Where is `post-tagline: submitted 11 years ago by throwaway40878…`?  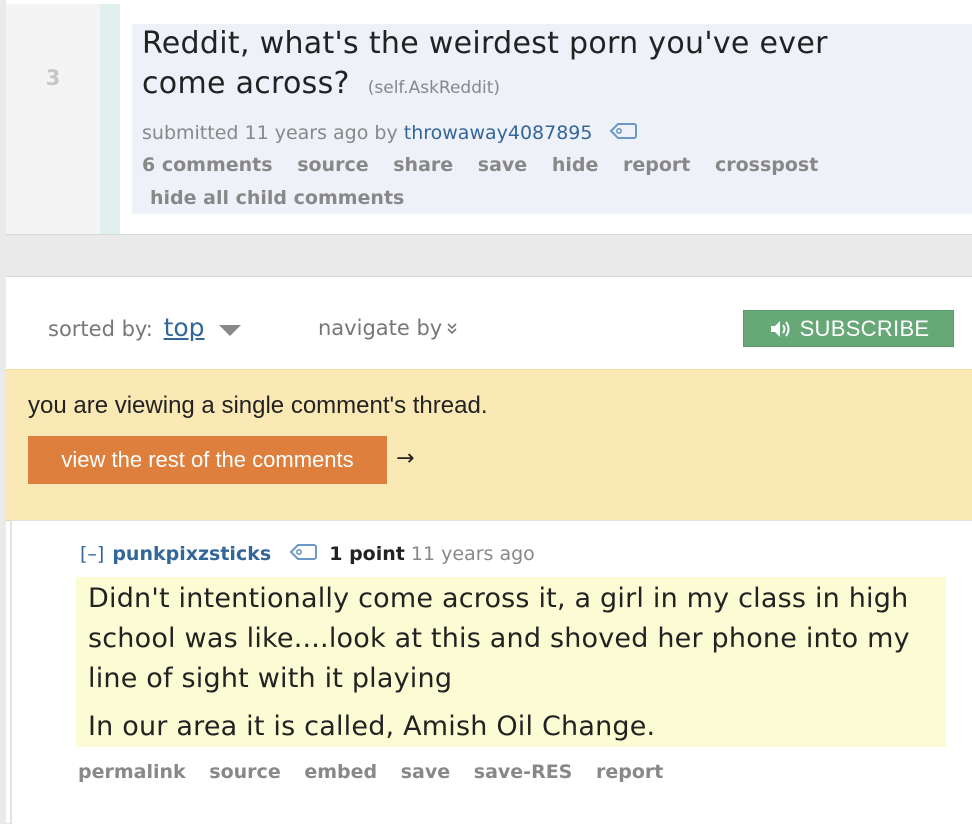 post-tagline: submitted 11 years ago by throwaway40878… is located at coordinates (389, 133).